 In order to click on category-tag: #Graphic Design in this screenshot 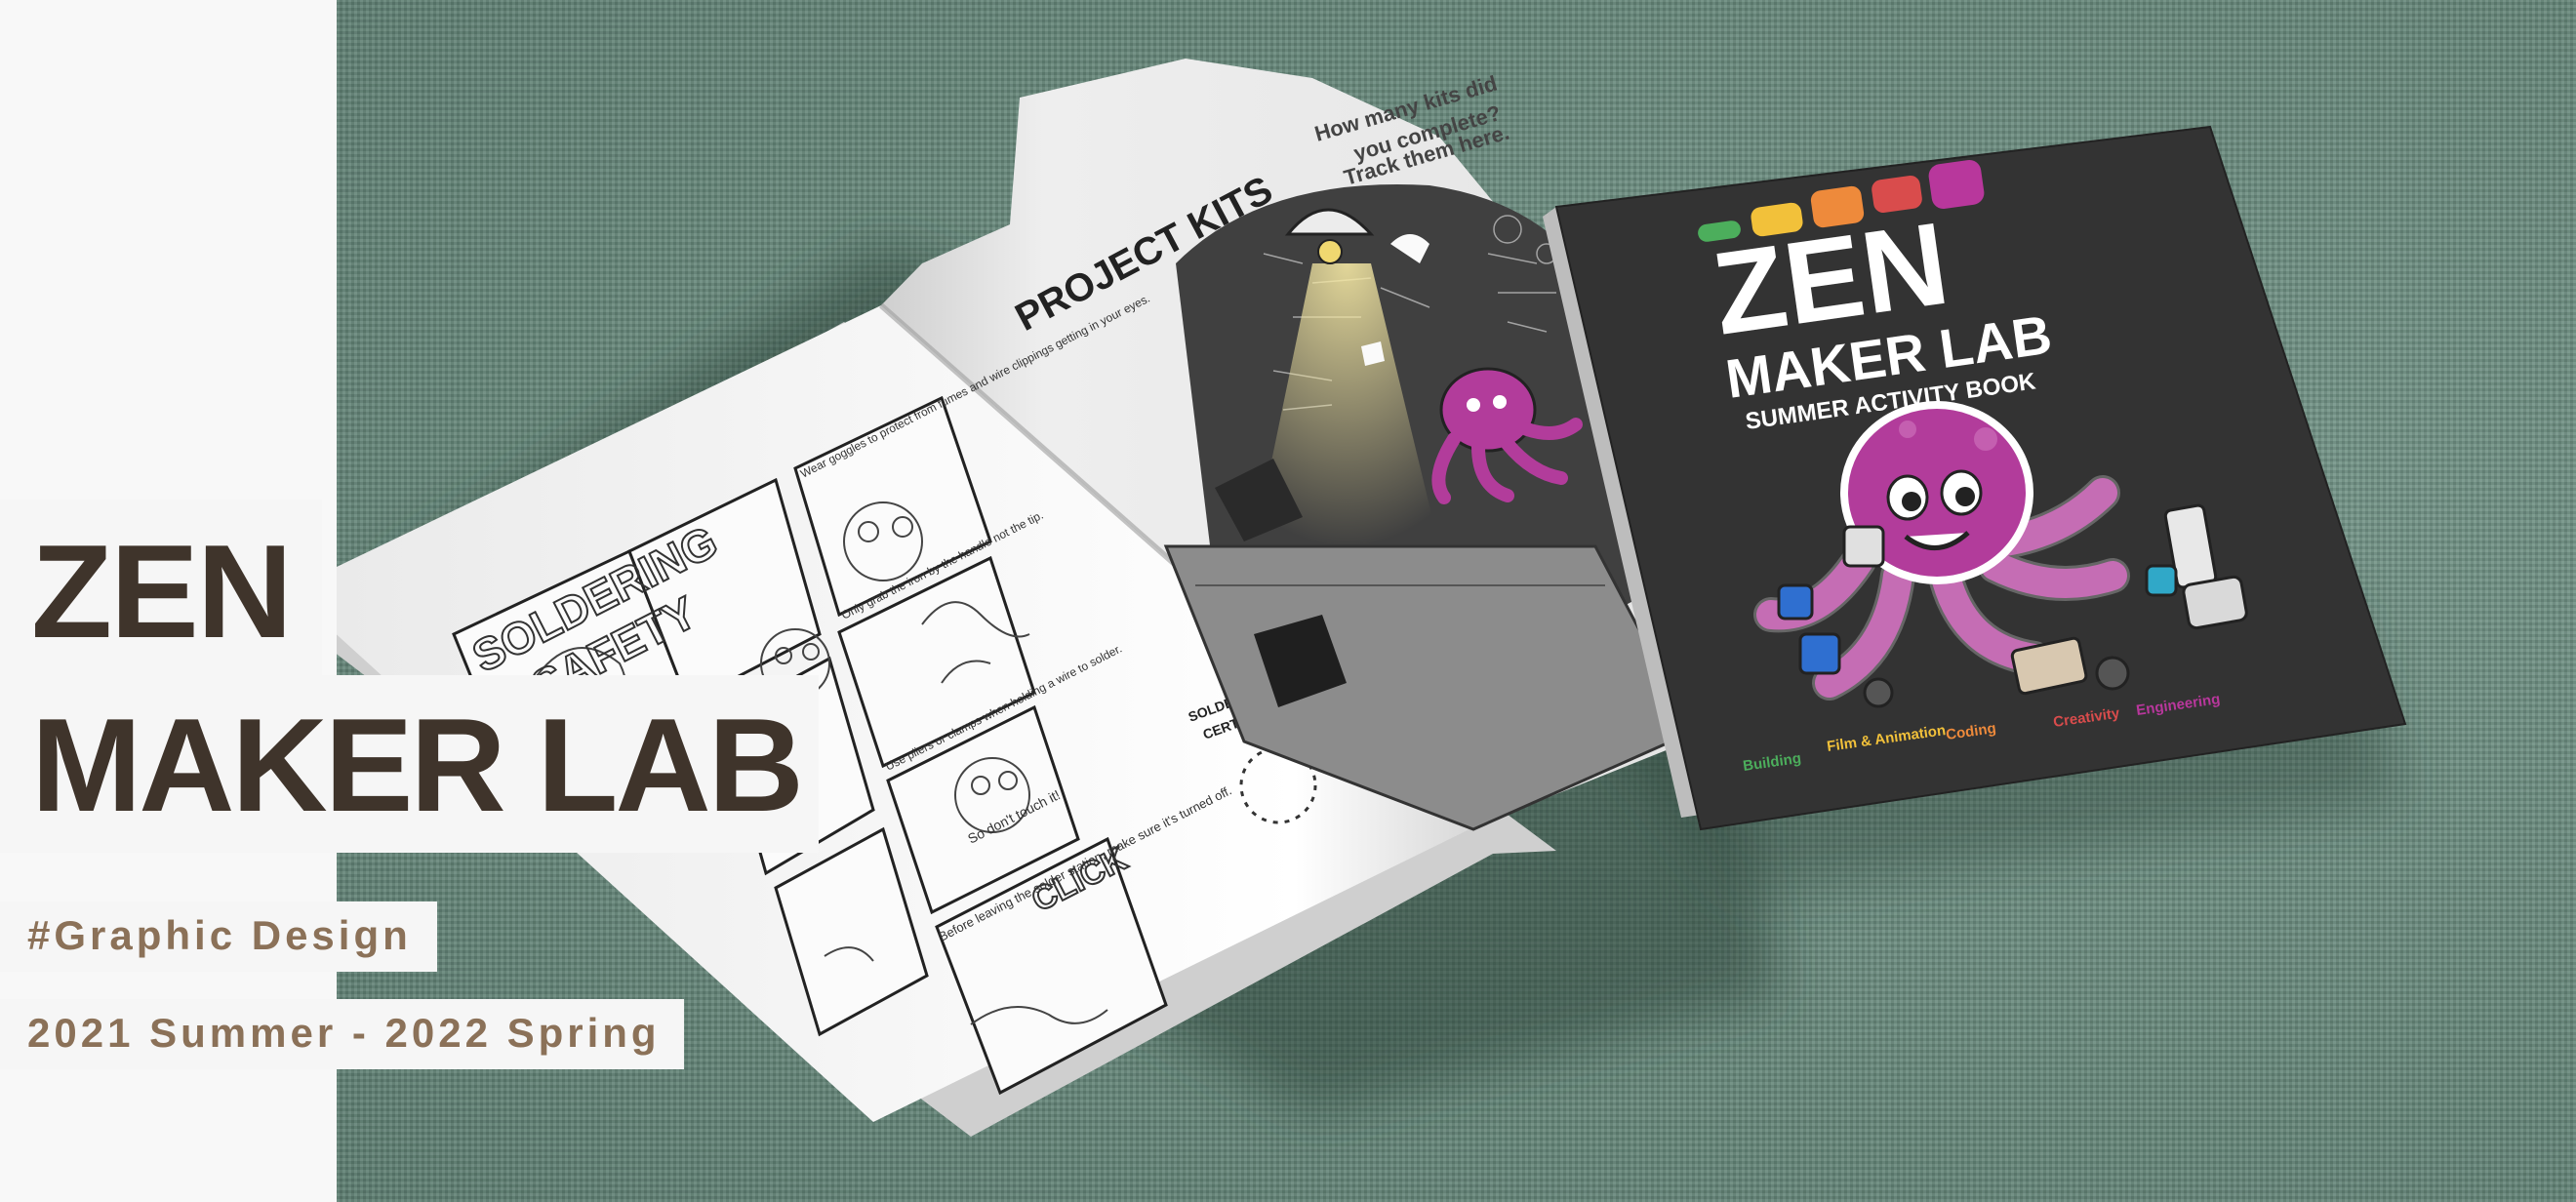, I will do `click(218, 937)`.